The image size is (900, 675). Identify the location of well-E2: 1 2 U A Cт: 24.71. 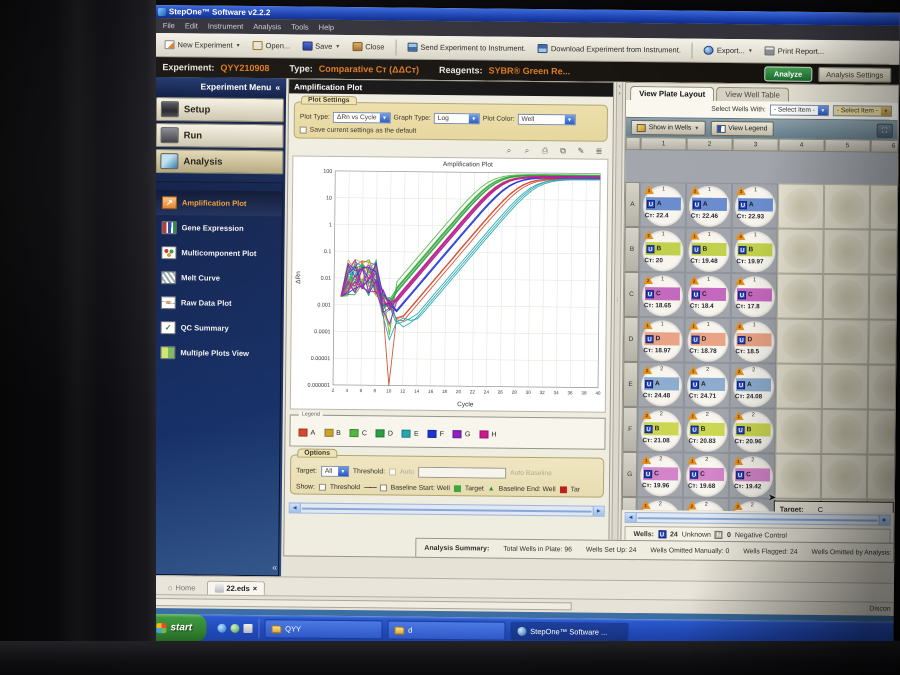
(707, 385).